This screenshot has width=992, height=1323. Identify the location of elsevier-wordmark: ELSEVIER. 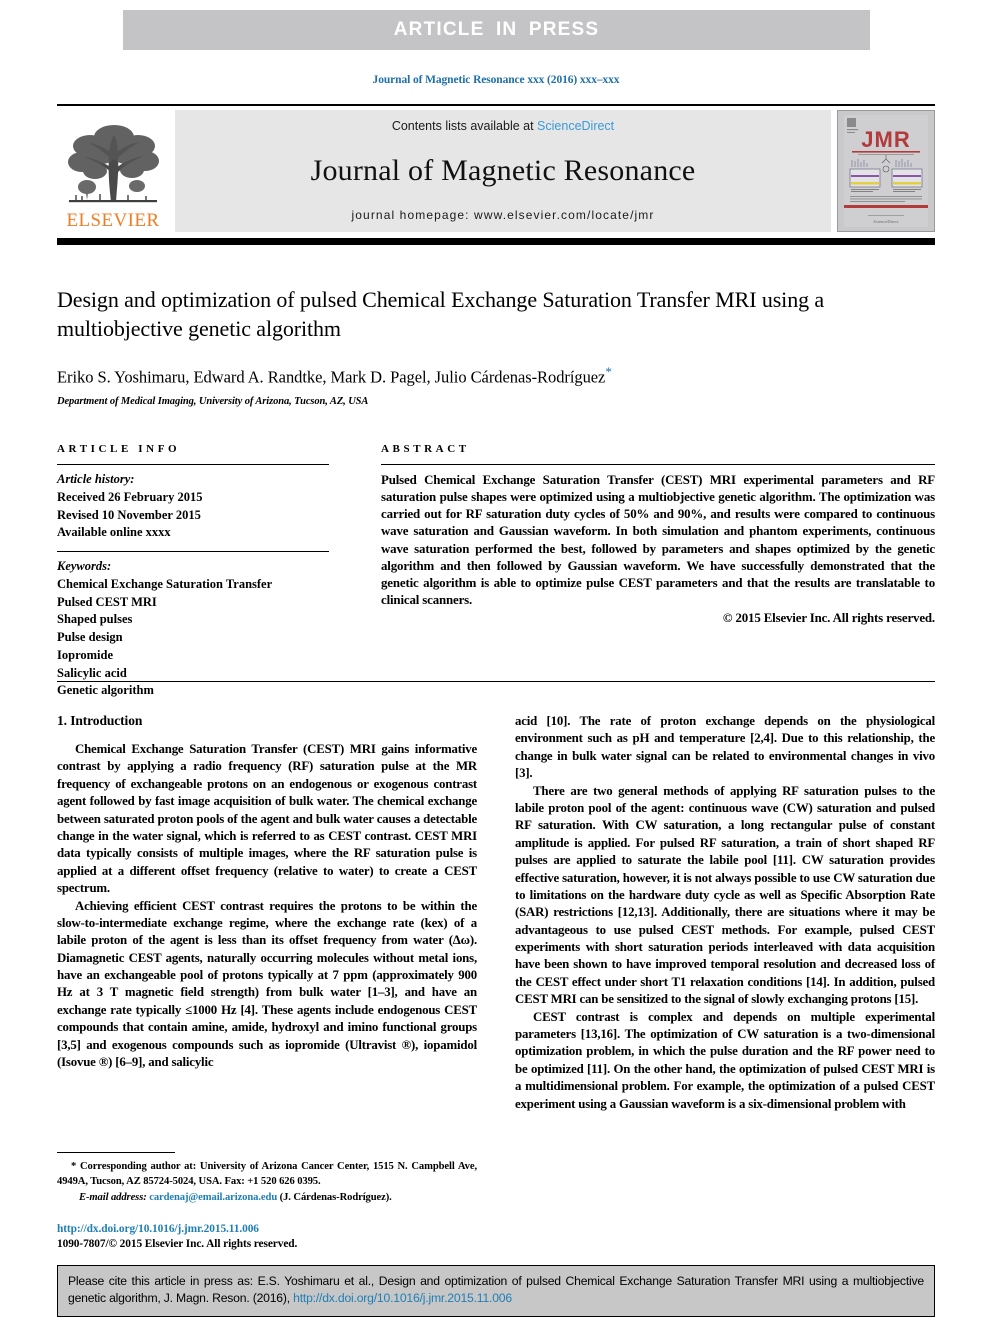
(113, 220).